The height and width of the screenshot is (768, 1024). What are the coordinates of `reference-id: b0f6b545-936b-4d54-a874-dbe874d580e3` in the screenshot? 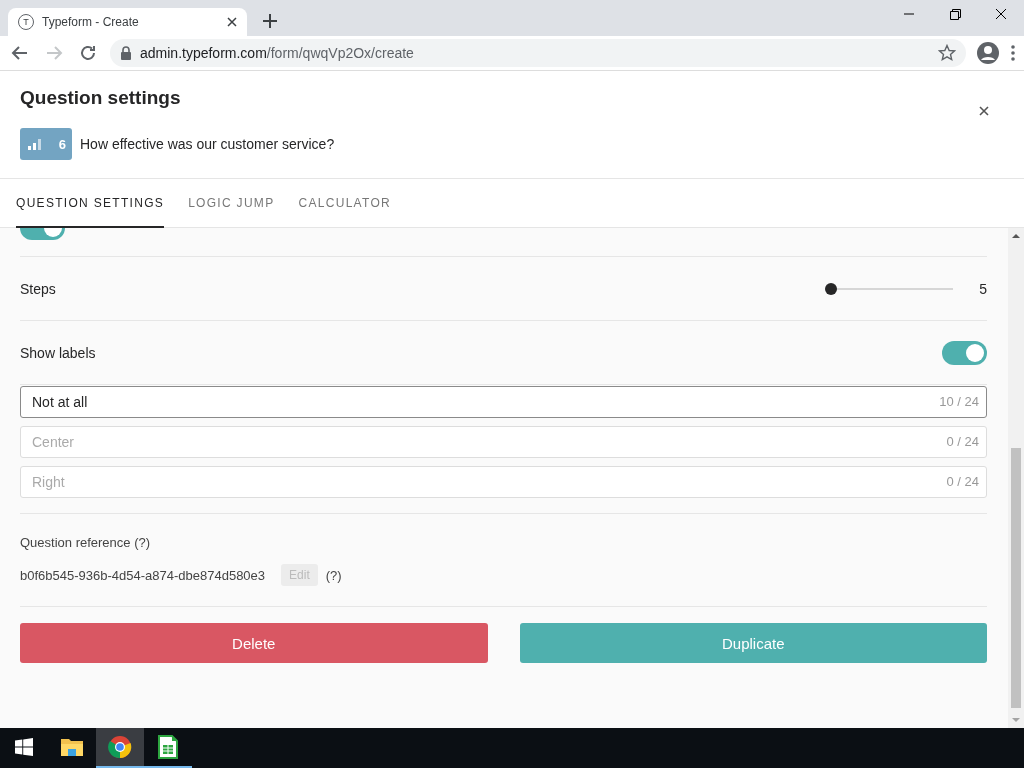 It's located at (143, 575).